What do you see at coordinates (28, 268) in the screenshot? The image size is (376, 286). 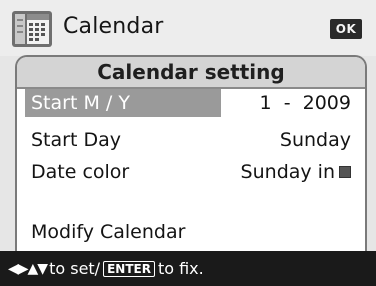 I see `arrow-keys-icon: ◀▶▲▼` at bounding box center [28, 268].